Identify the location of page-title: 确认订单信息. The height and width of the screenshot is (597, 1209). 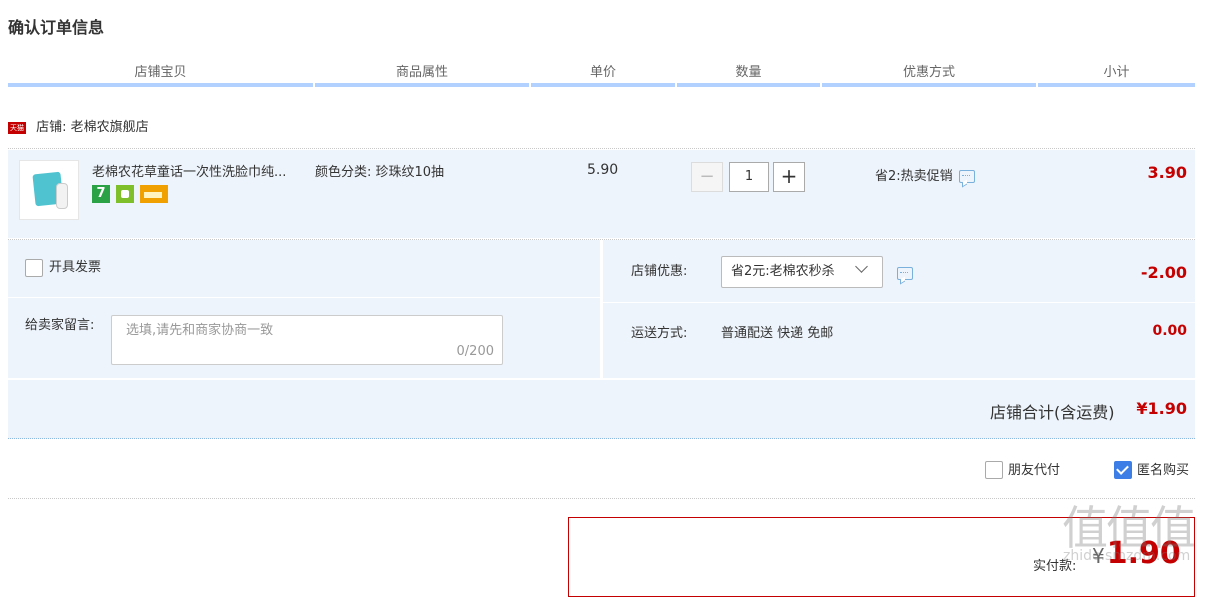
(56, 27).